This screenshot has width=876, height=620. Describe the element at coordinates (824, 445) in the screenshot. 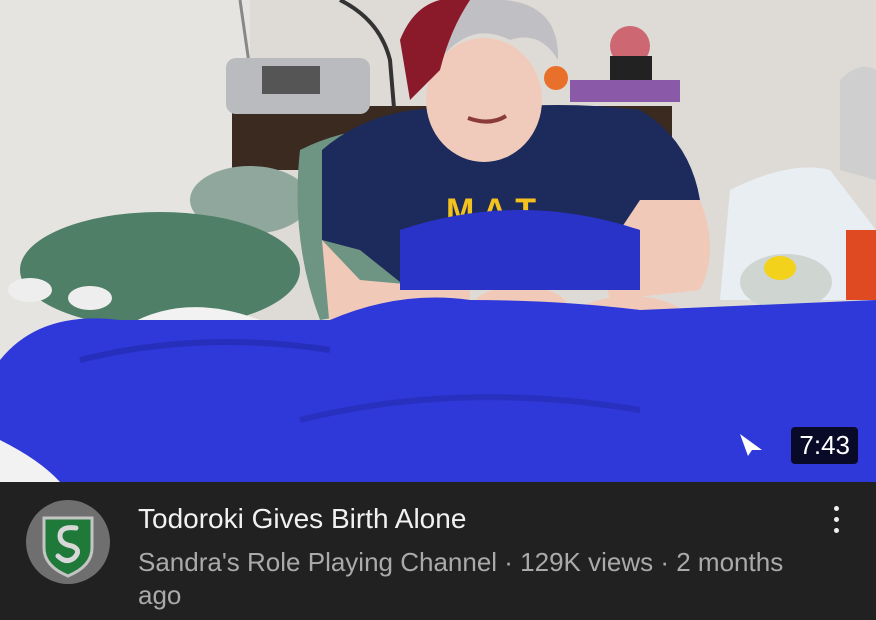

I see `video-duration-badge: 7:43` at that location.